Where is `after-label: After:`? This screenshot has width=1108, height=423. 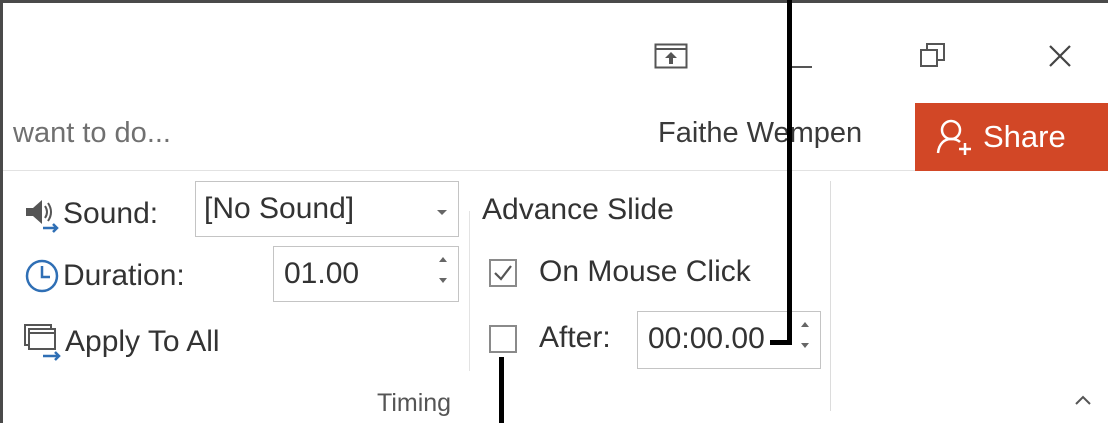
after-label: After: is located at coordinates (575, 338).